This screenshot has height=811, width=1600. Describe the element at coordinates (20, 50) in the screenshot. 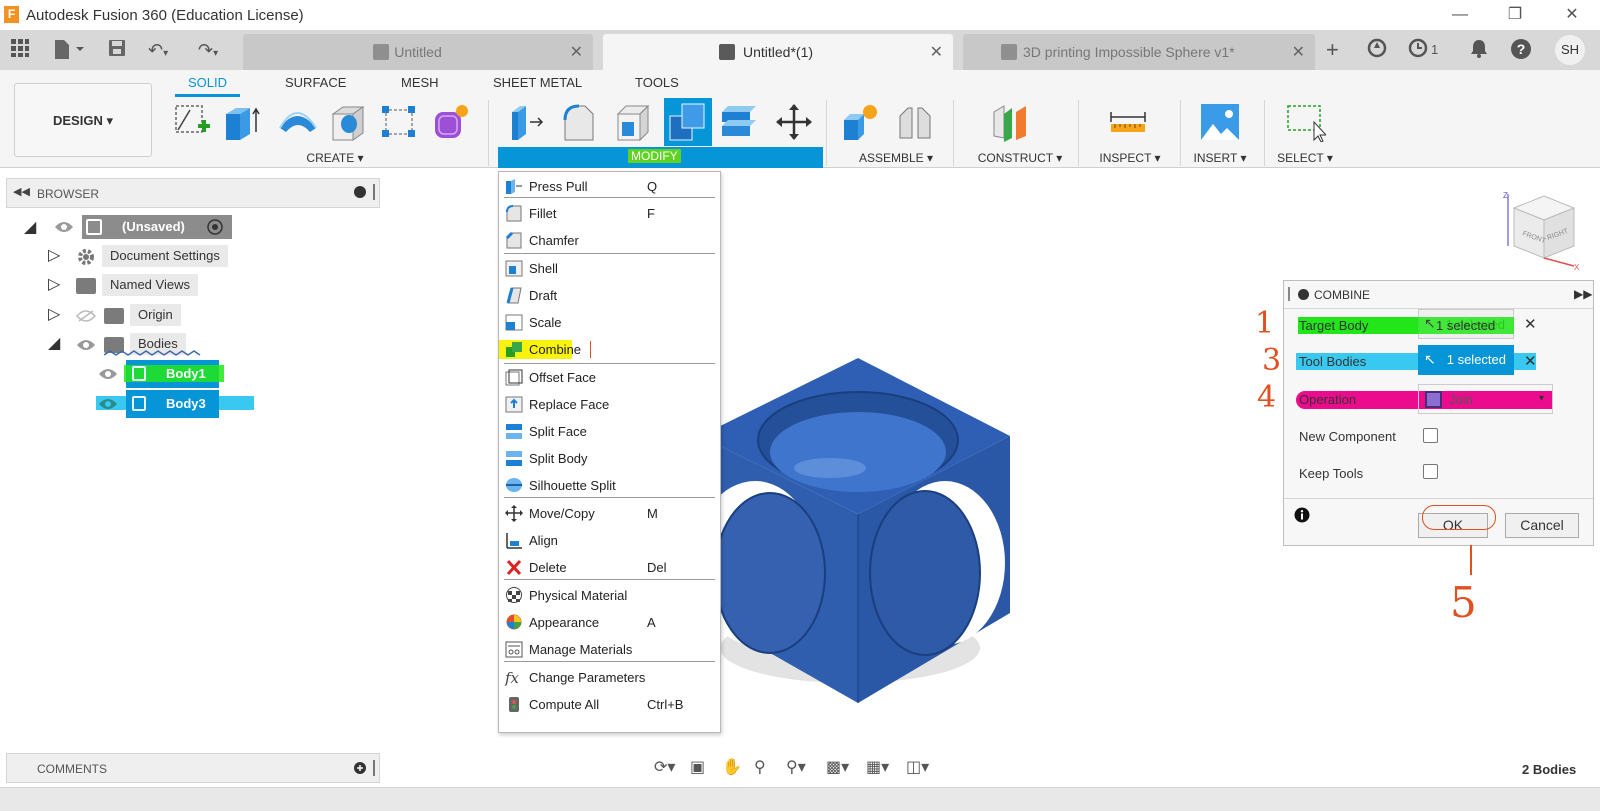

I see `app-grid-icon` at that location.